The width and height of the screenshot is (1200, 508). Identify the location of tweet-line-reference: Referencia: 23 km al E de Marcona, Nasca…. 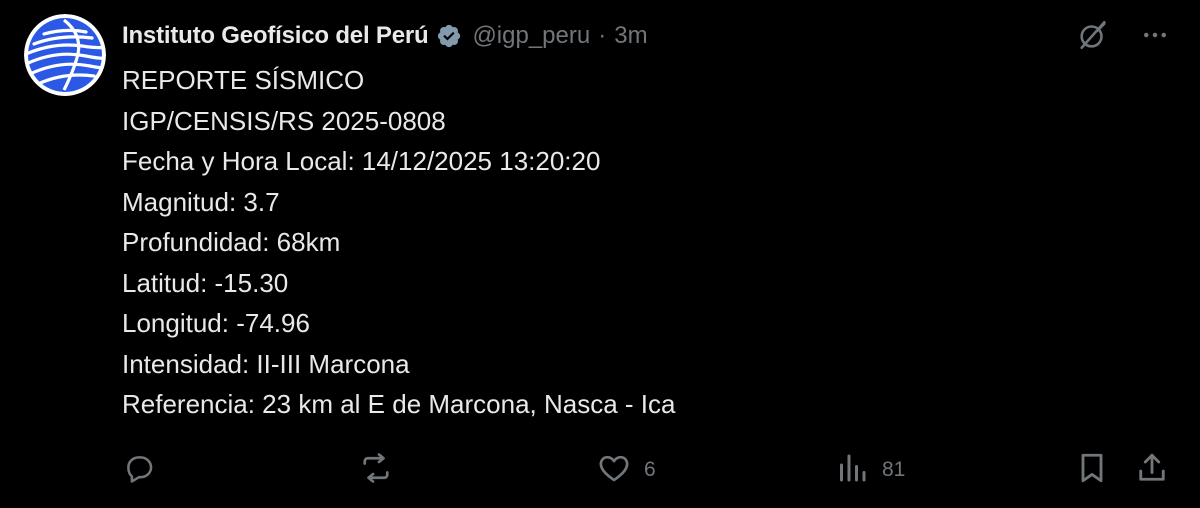
(399, 404).